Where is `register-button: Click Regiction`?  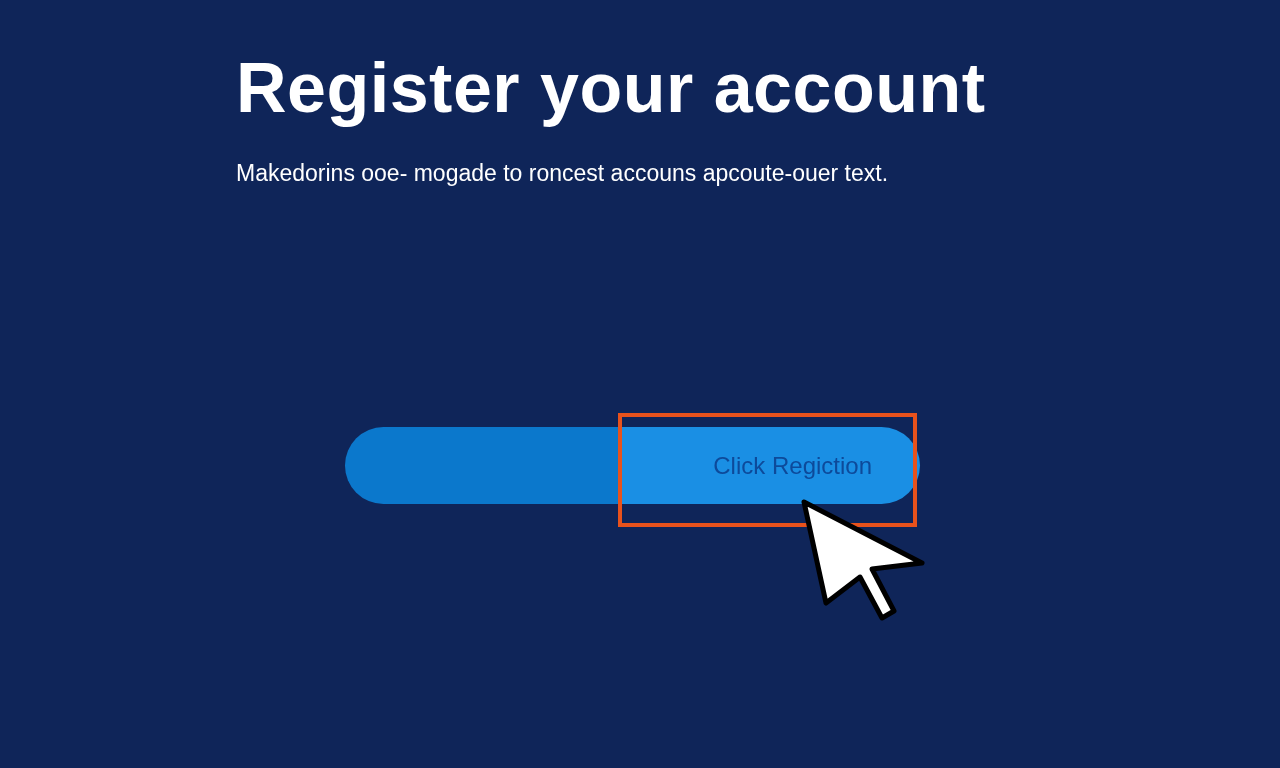 register-button: Click Regiction is located at coordinates (632, 465).